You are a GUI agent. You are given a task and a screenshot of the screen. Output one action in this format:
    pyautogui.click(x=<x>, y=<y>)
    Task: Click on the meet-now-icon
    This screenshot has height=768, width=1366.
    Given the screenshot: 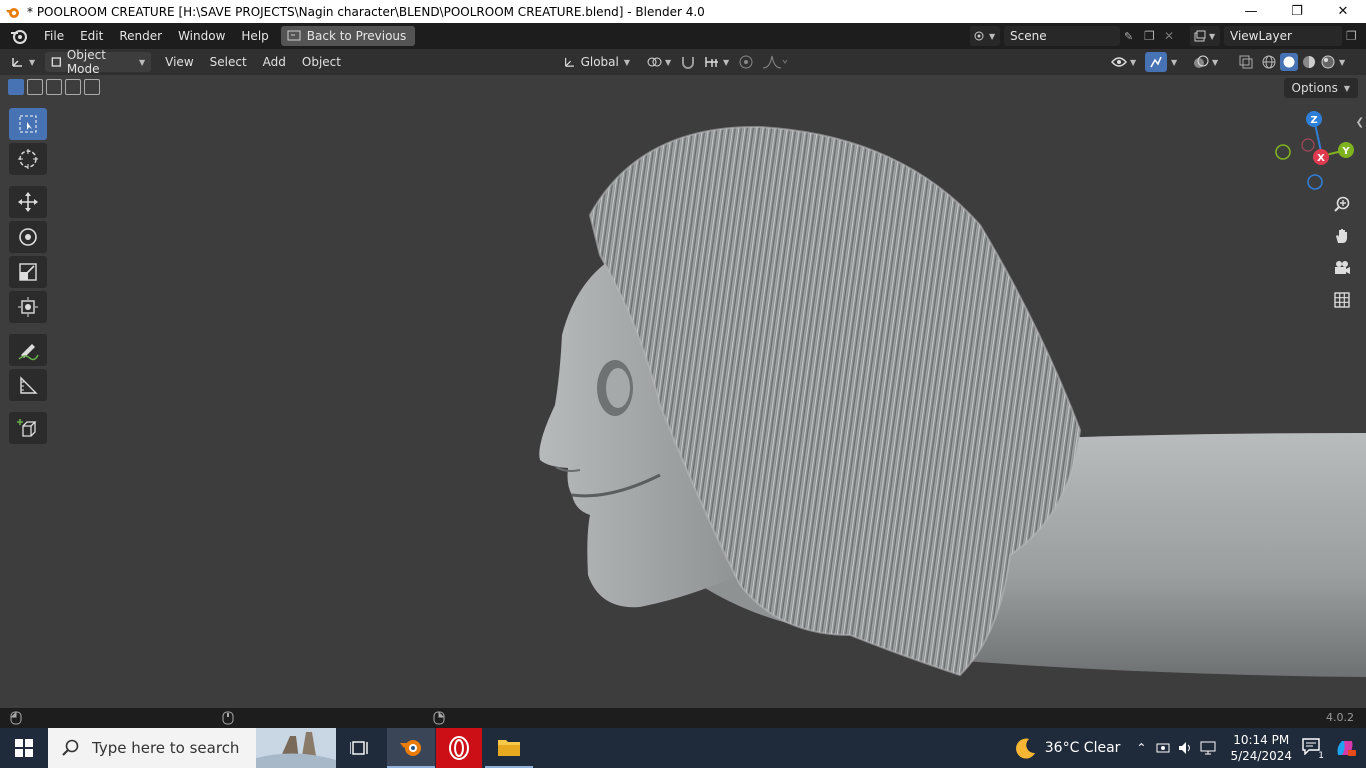 What is the action you would take?
    pyautogui.click(x=1163, y=748)
    